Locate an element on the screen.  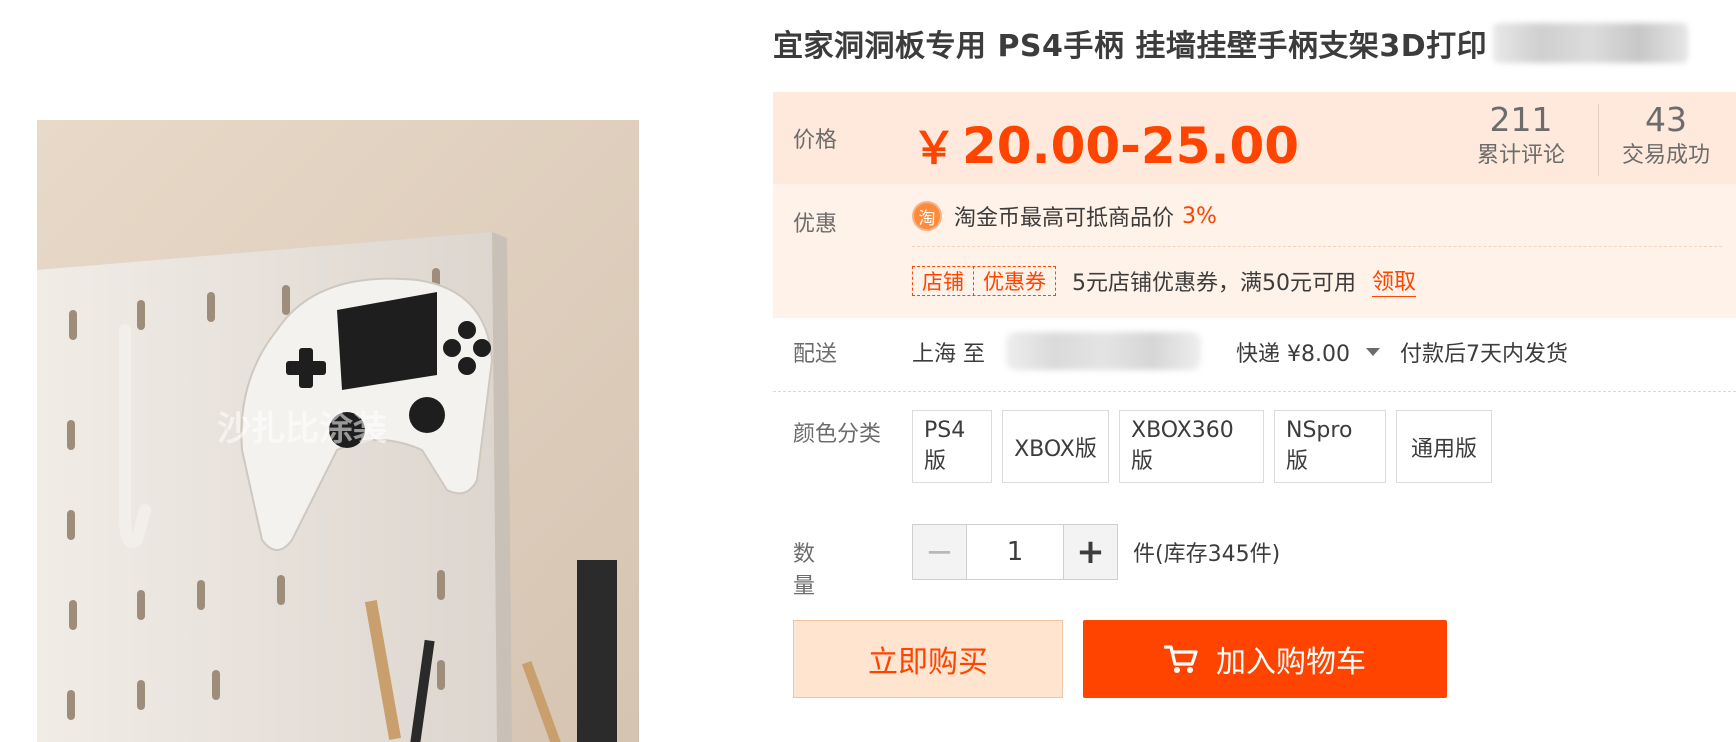
increment-button: + is located at coordinates (1090, 552).